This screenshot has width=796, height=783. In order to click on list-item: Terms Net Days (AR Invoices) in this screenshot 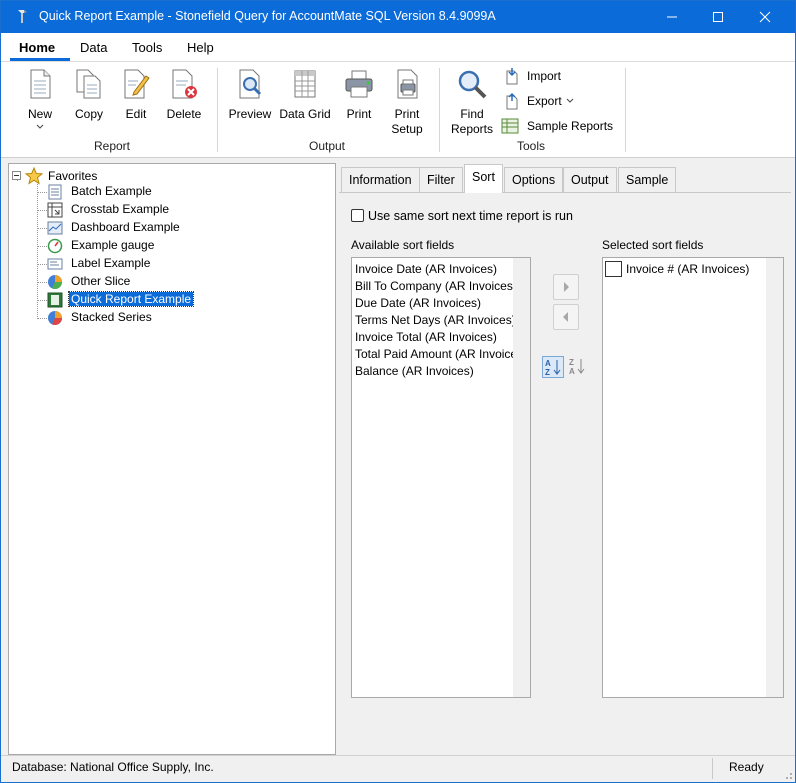, I will do `click(435, 321)`.